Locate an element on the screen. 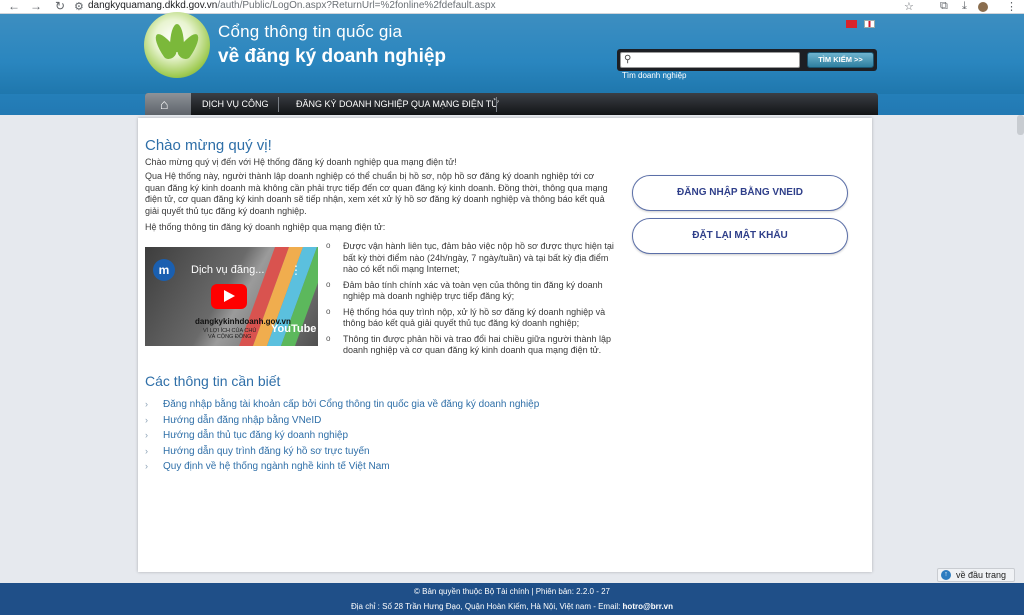 The width and height of the screenshot is (1024, 615). video-tagline: VÌ LỢI ÍCH CỦA CHỦ VÀ CỘNG ĐỒNG is located at coordinates (229, 334).